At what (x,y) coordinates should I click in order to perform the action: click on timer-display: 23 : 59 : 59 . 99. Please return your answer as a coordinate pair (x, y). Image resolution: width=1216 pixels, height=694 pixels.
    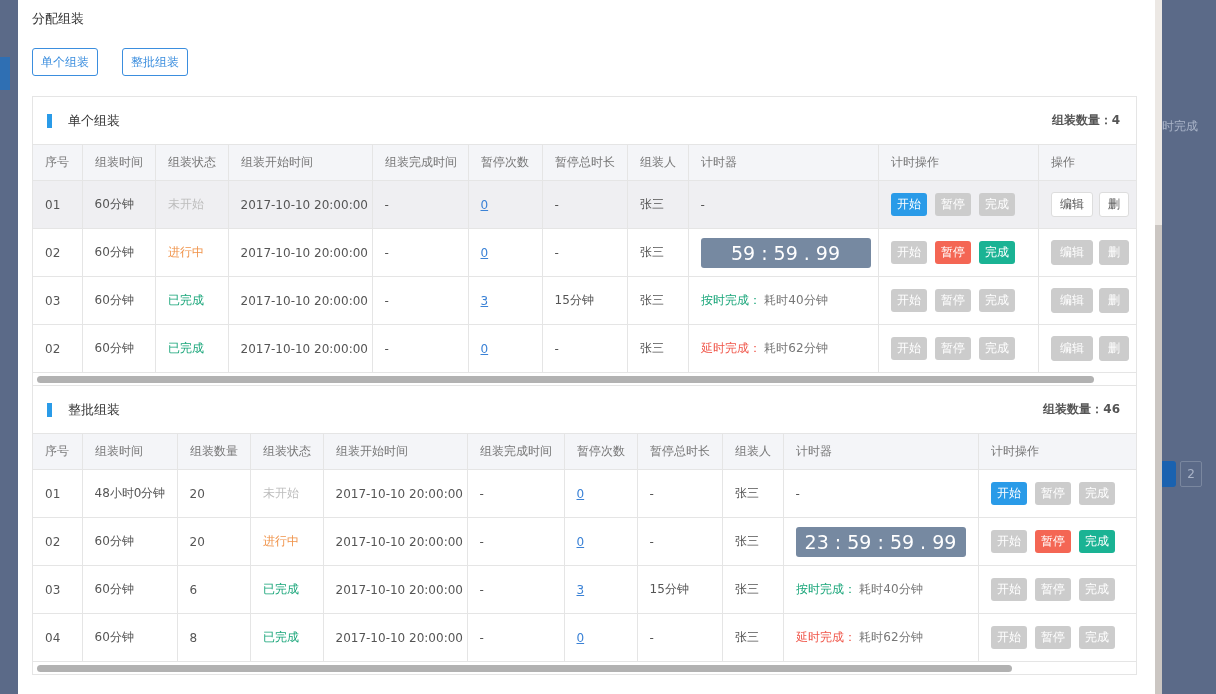
    Looking at the image, I should click on (880, 541).